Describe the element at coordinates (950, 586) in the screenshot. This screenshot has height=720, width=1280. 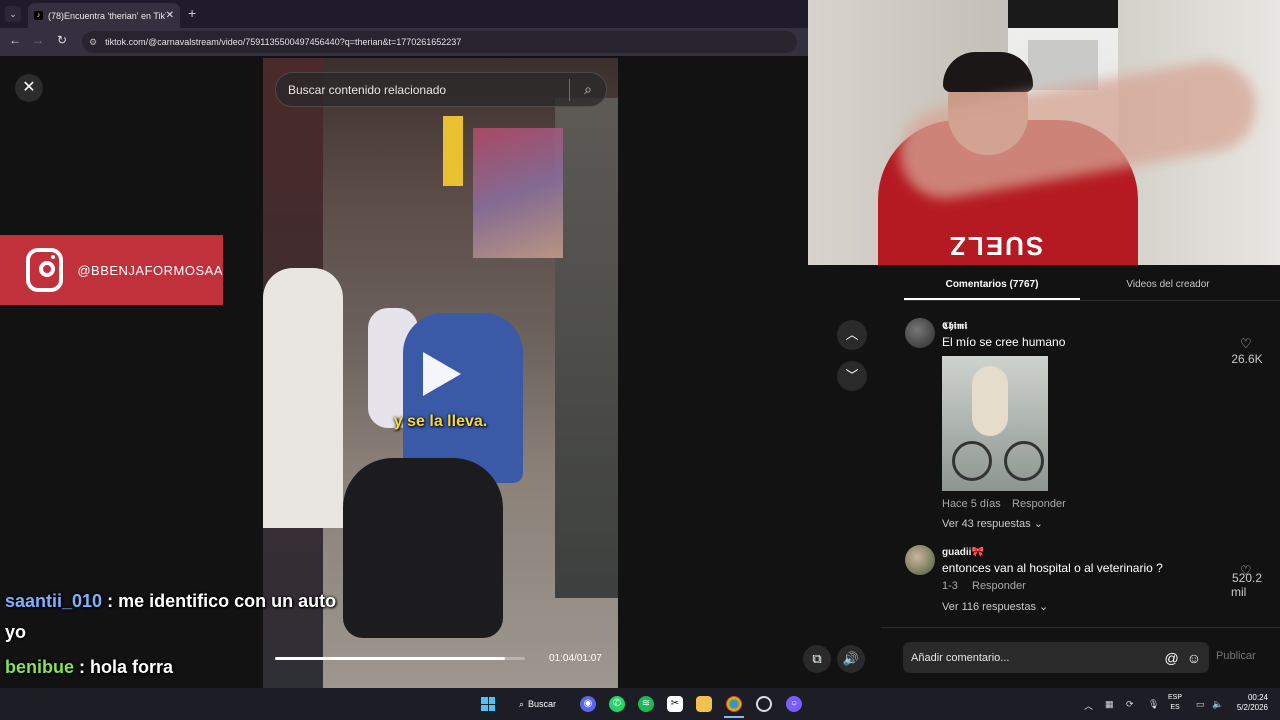
I see `comment-time: 1-3` at that location.